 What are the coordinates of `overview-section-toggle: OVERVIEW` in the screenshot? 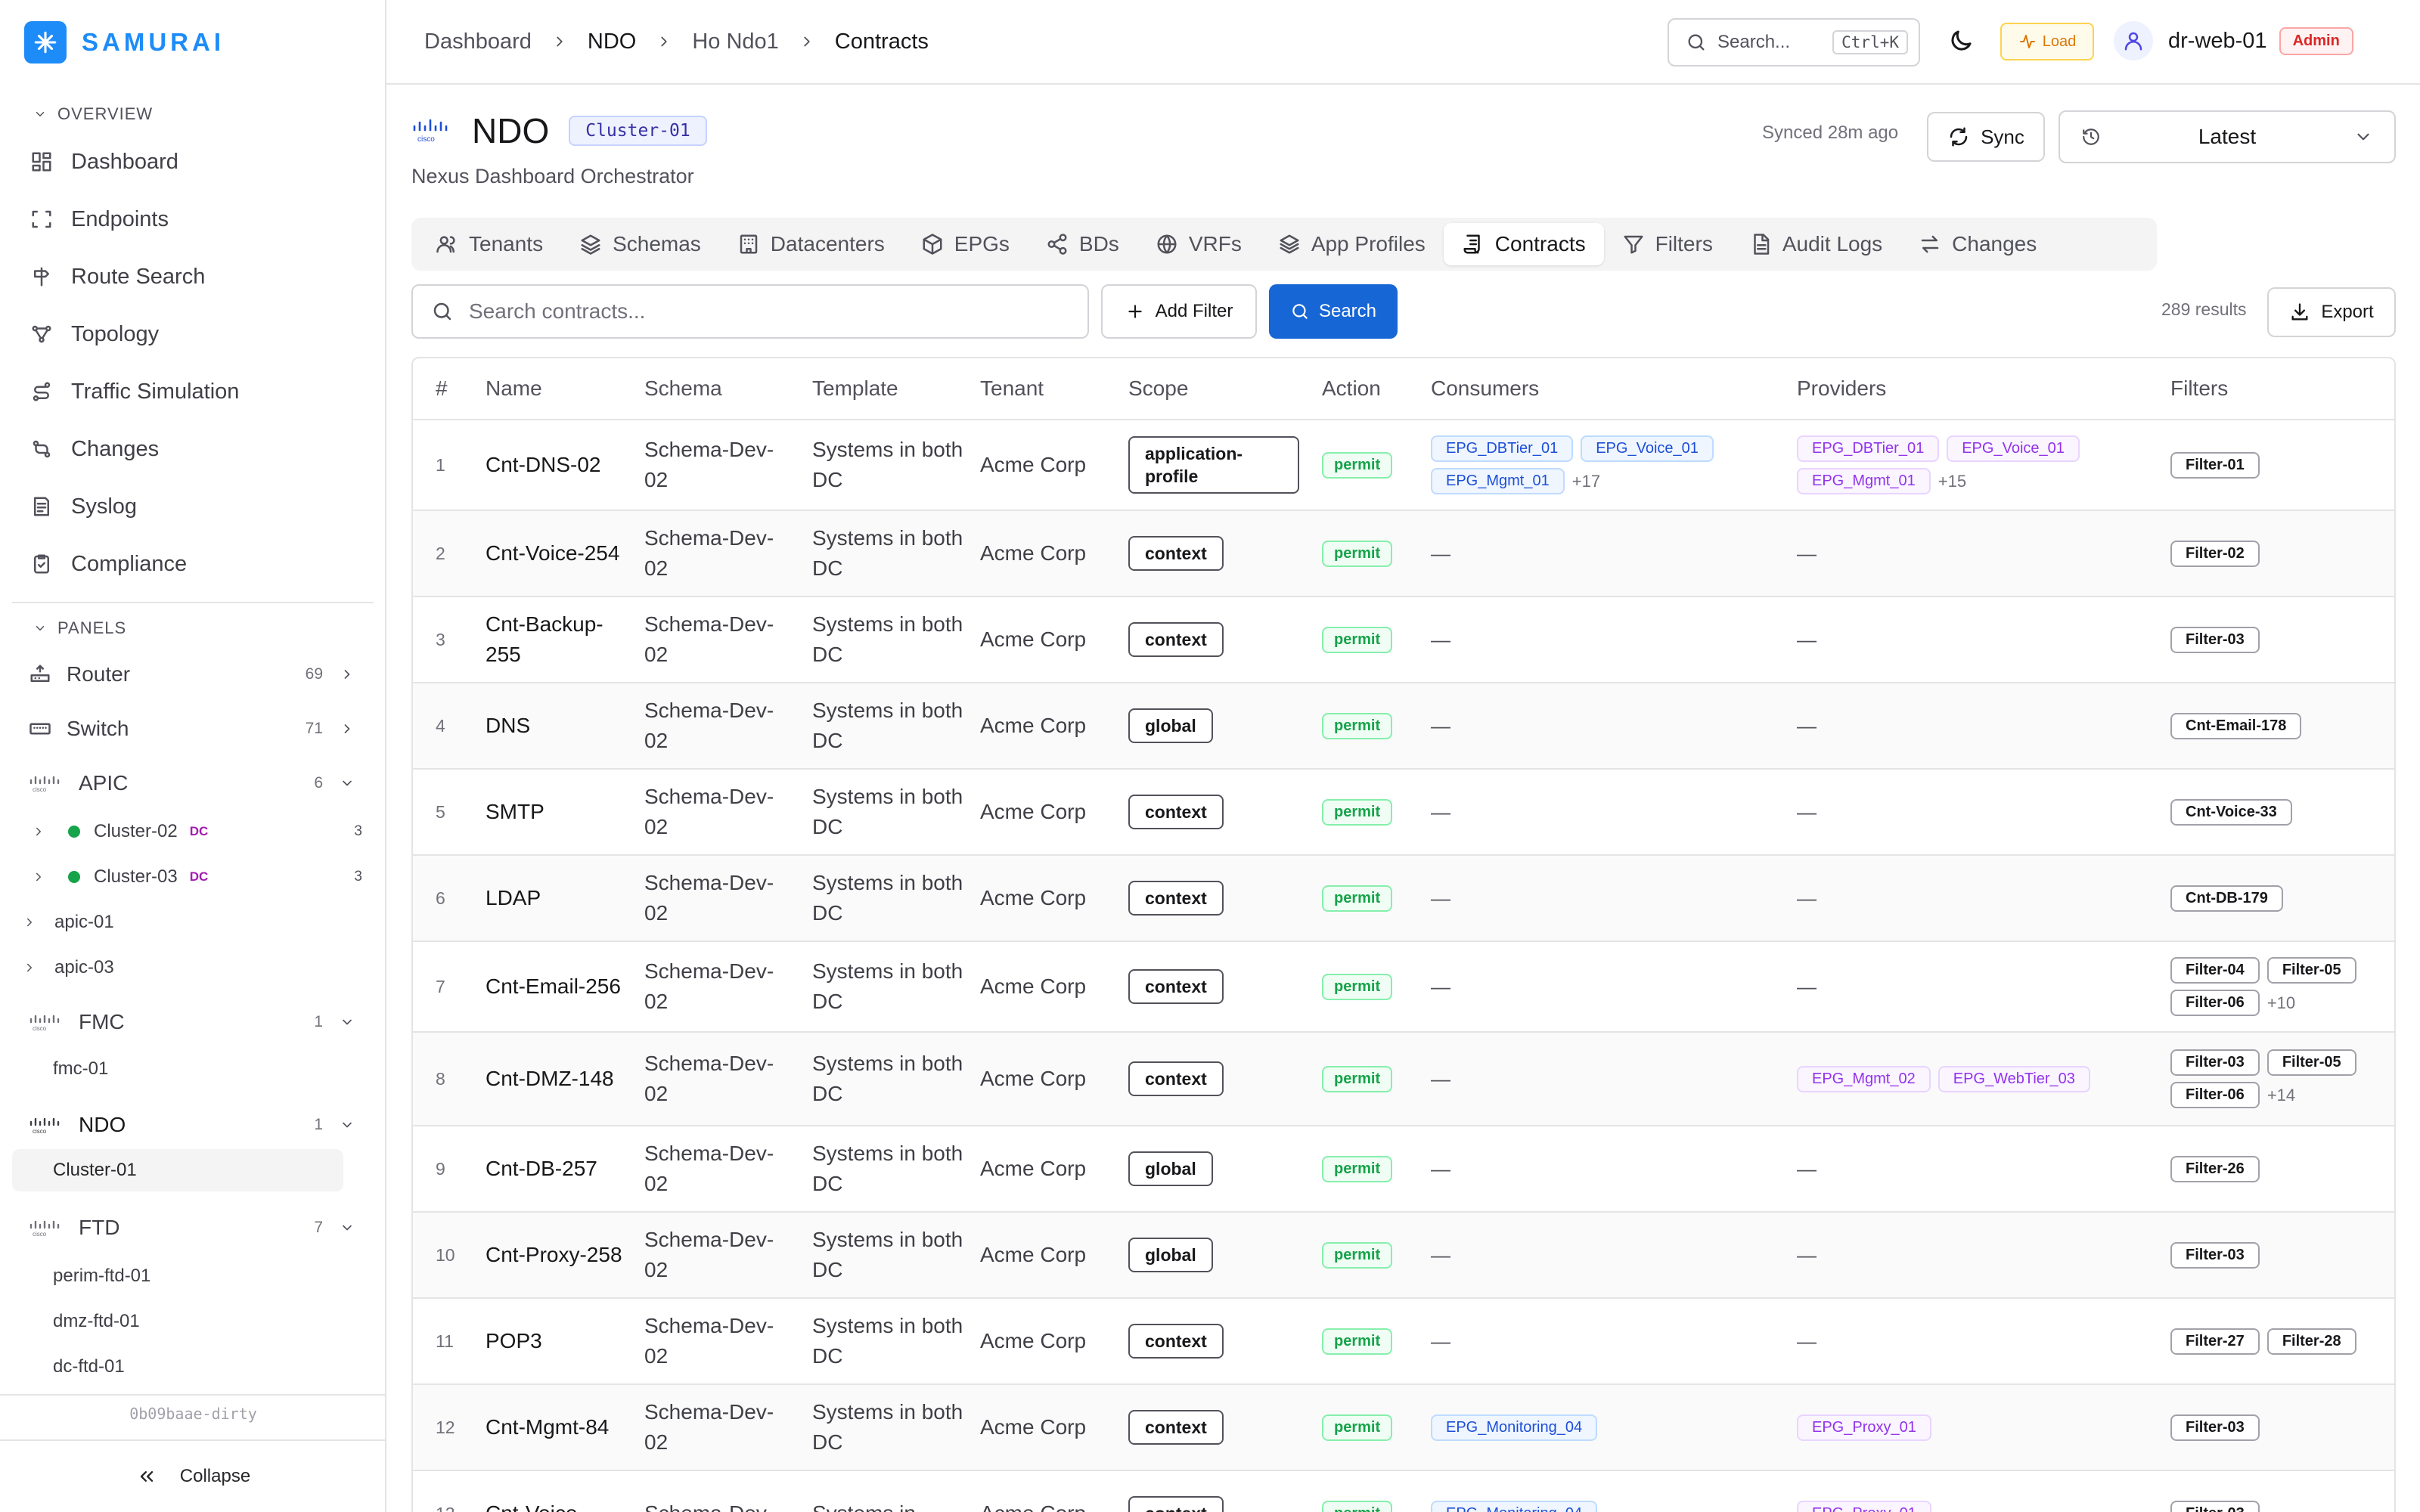 It's located at (93, 114).